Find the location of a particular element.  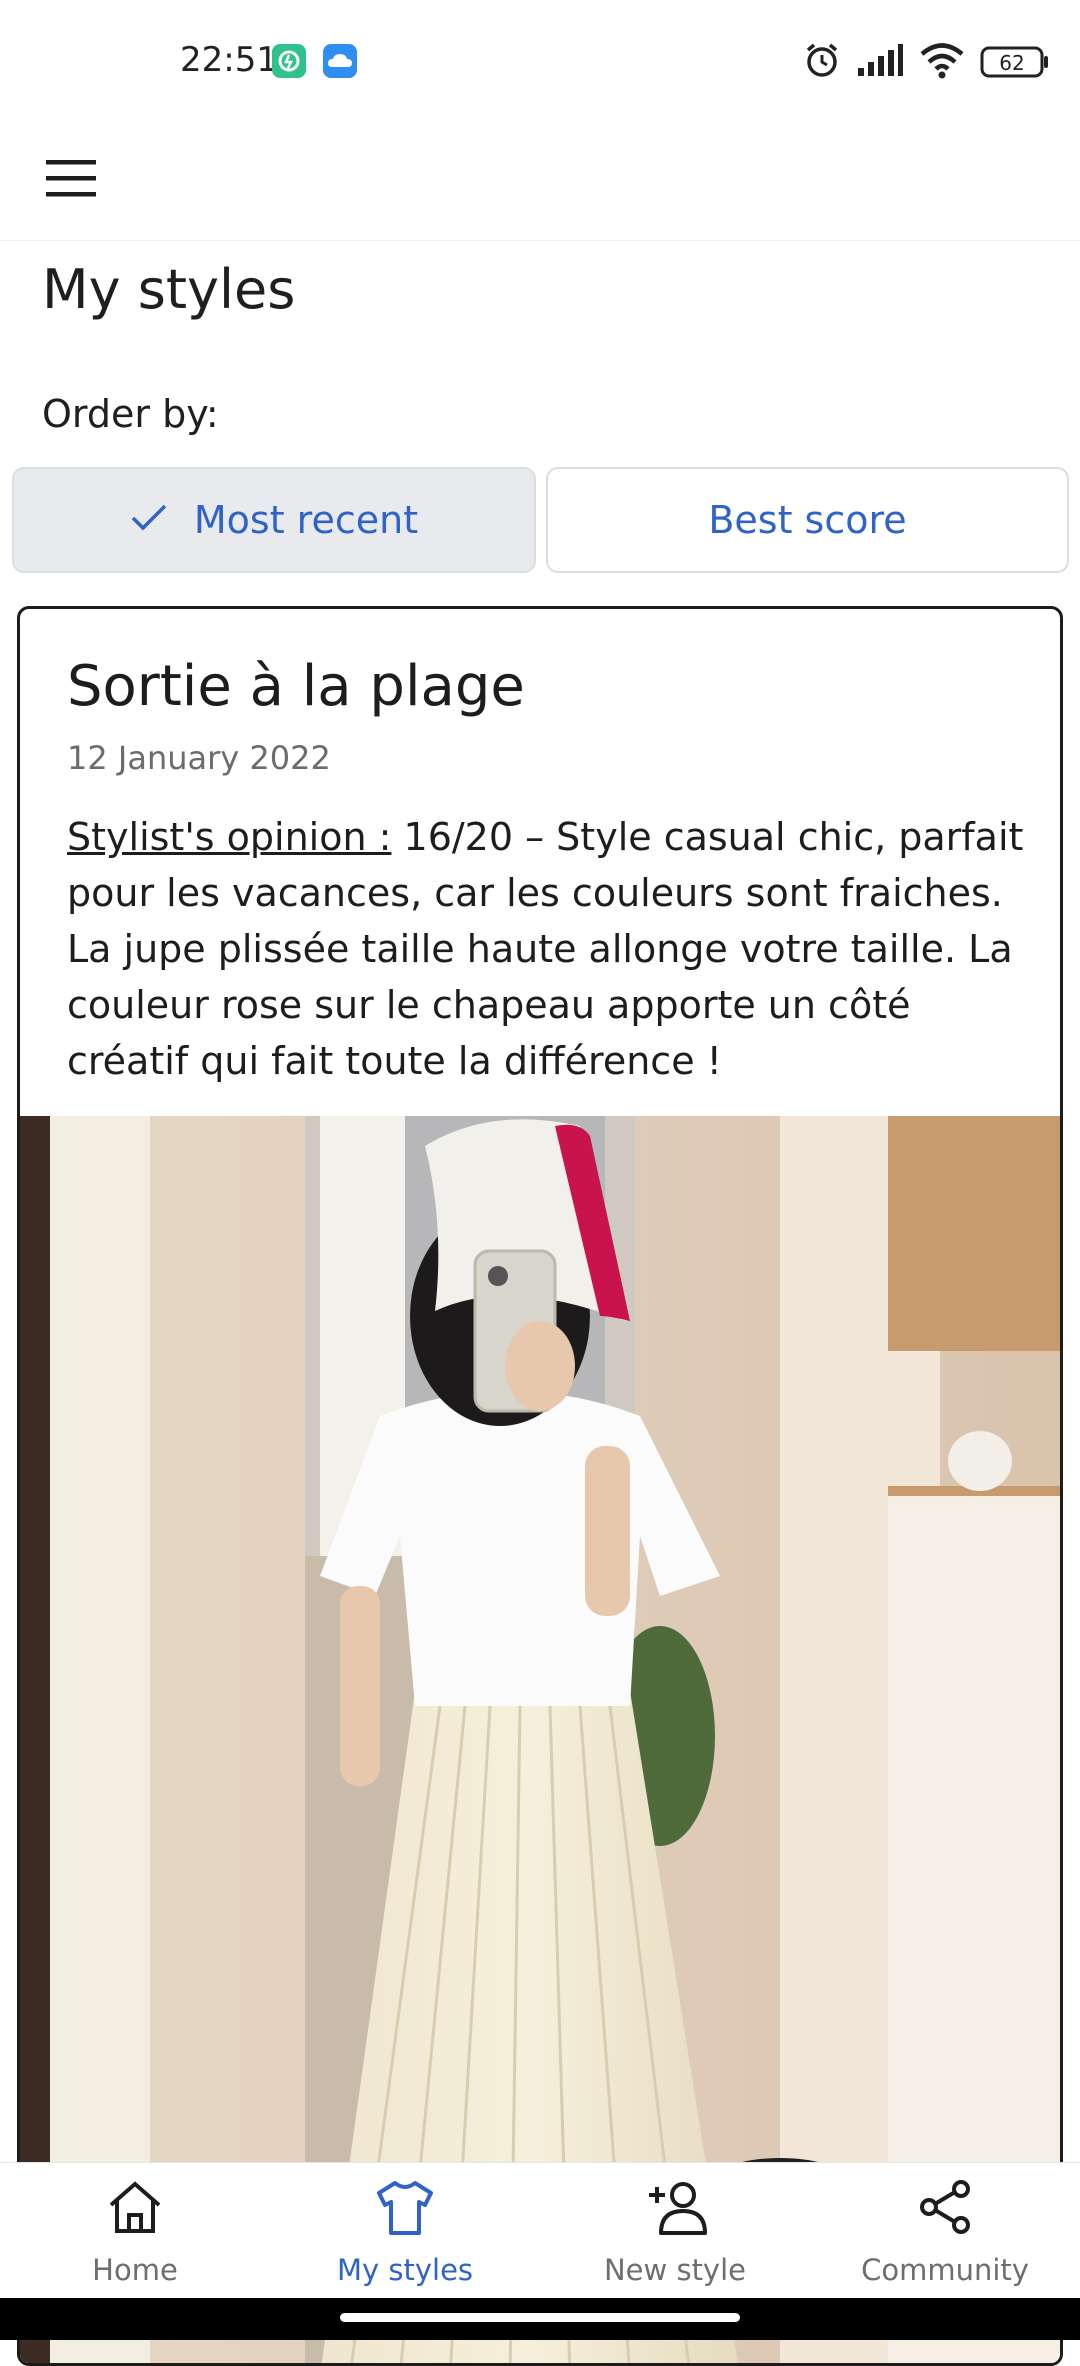

nav-community: Community is located at coordinates (945, 2231).